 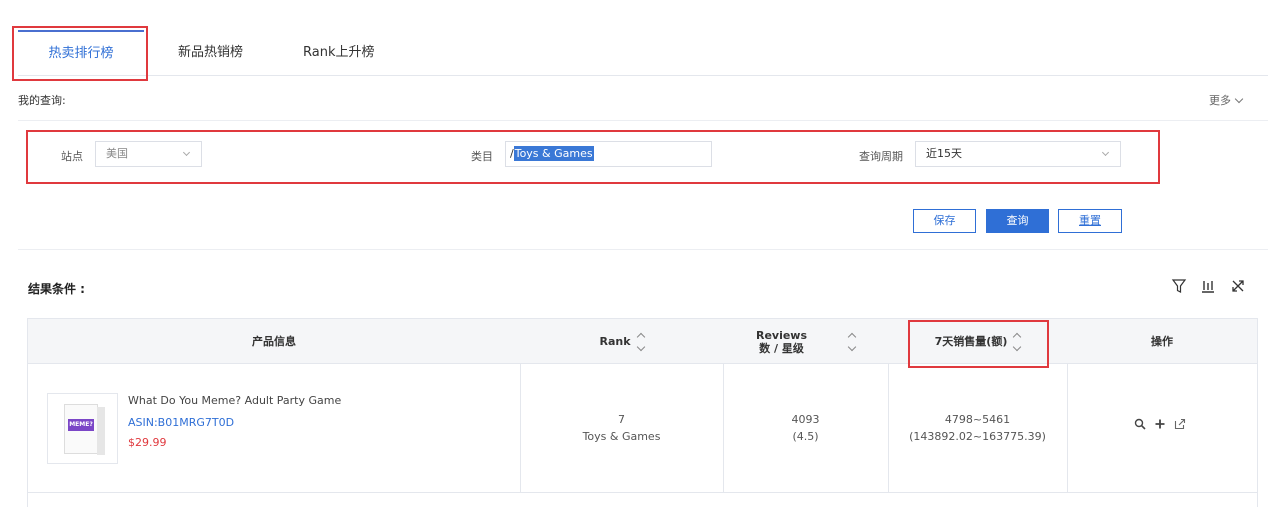 I want to click on rank-category: Toys & Games, so click(x=621, y=436).